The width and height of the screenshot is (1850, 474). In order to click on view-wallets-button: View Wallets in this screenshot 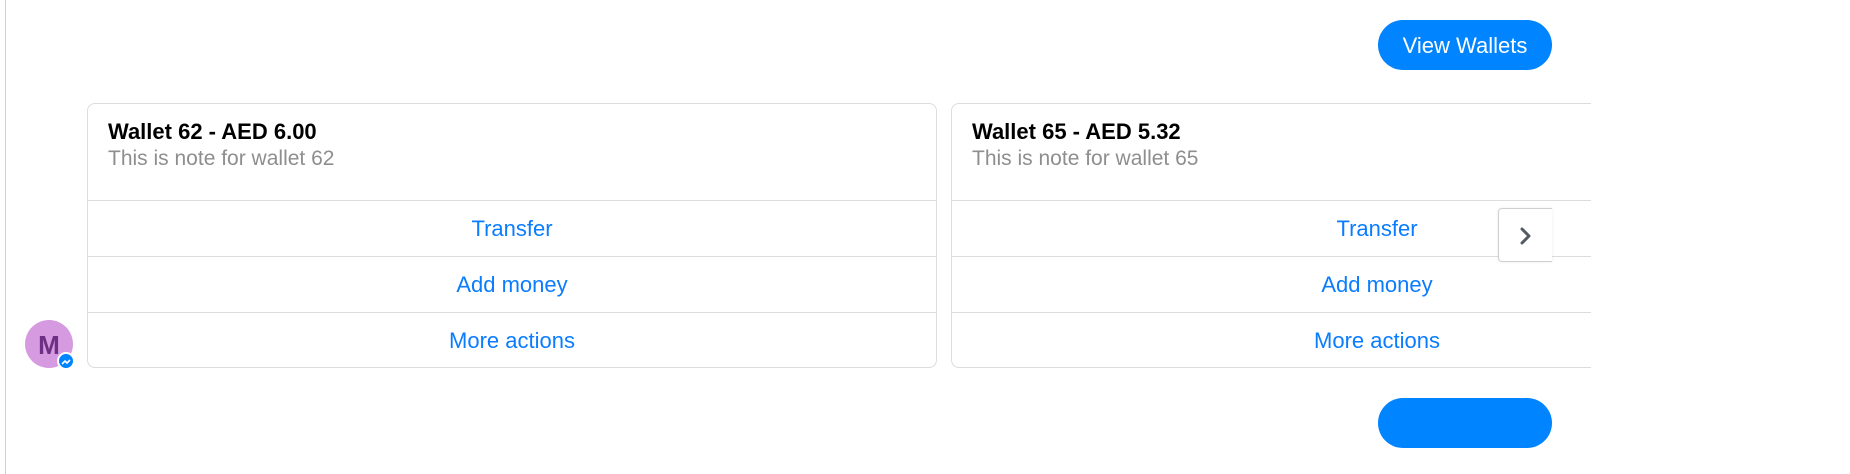, I will do `click(1465, 45)`.